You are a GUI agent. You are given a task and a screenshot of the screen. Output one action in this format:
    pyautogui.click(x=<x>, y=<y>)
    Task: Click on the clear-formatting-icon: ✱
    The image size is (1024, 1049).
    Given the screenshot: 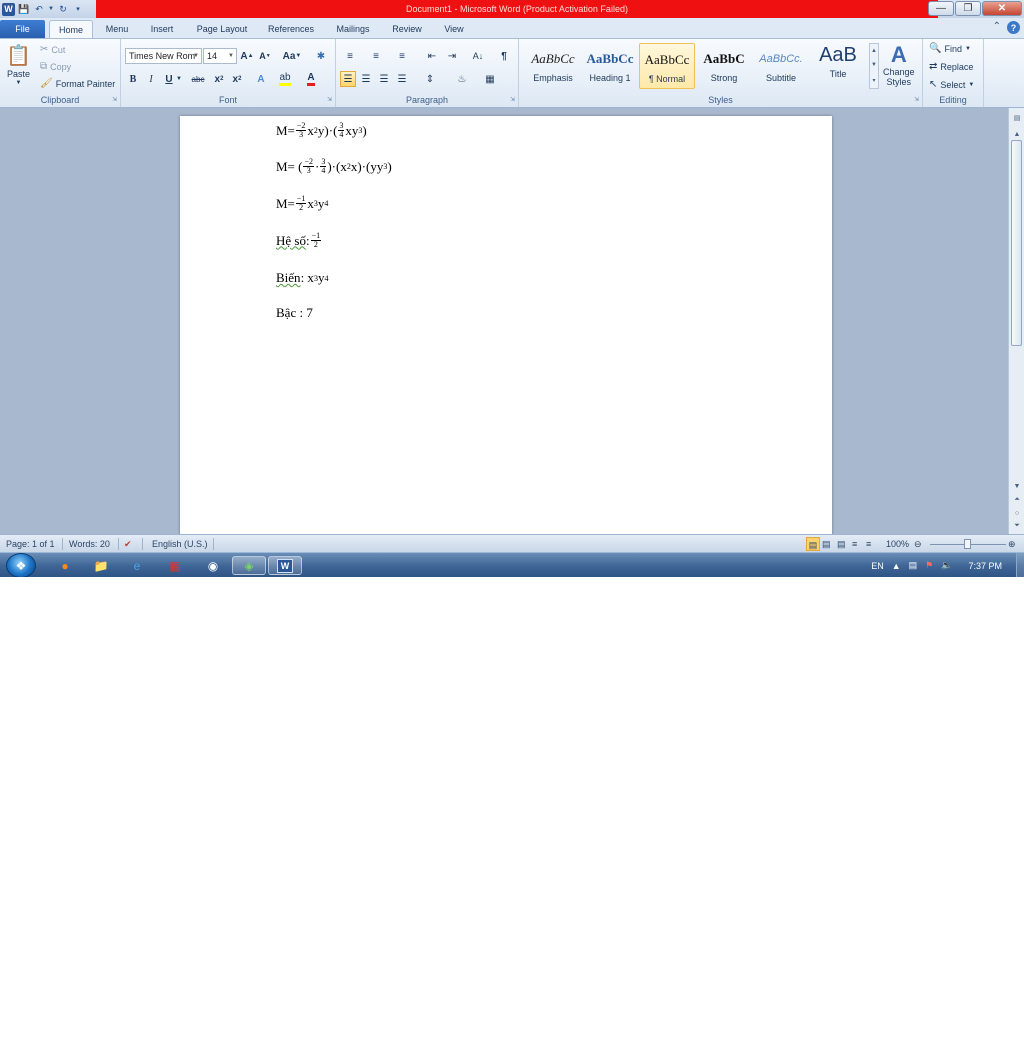 What is the action you would take?
    pyautogui.click(x=321, y=56)
    